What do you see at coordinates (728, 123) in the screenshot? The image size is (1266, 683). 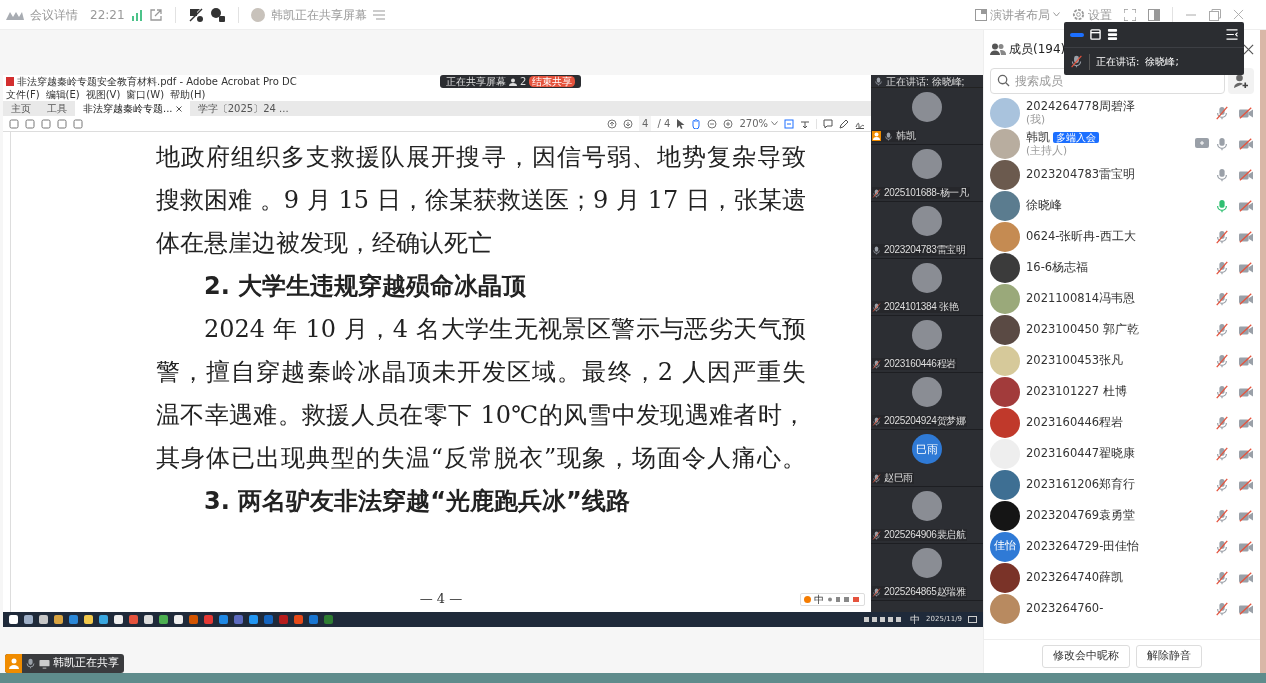 I see `zoom-in-icon` at bounding box center [728, 123].